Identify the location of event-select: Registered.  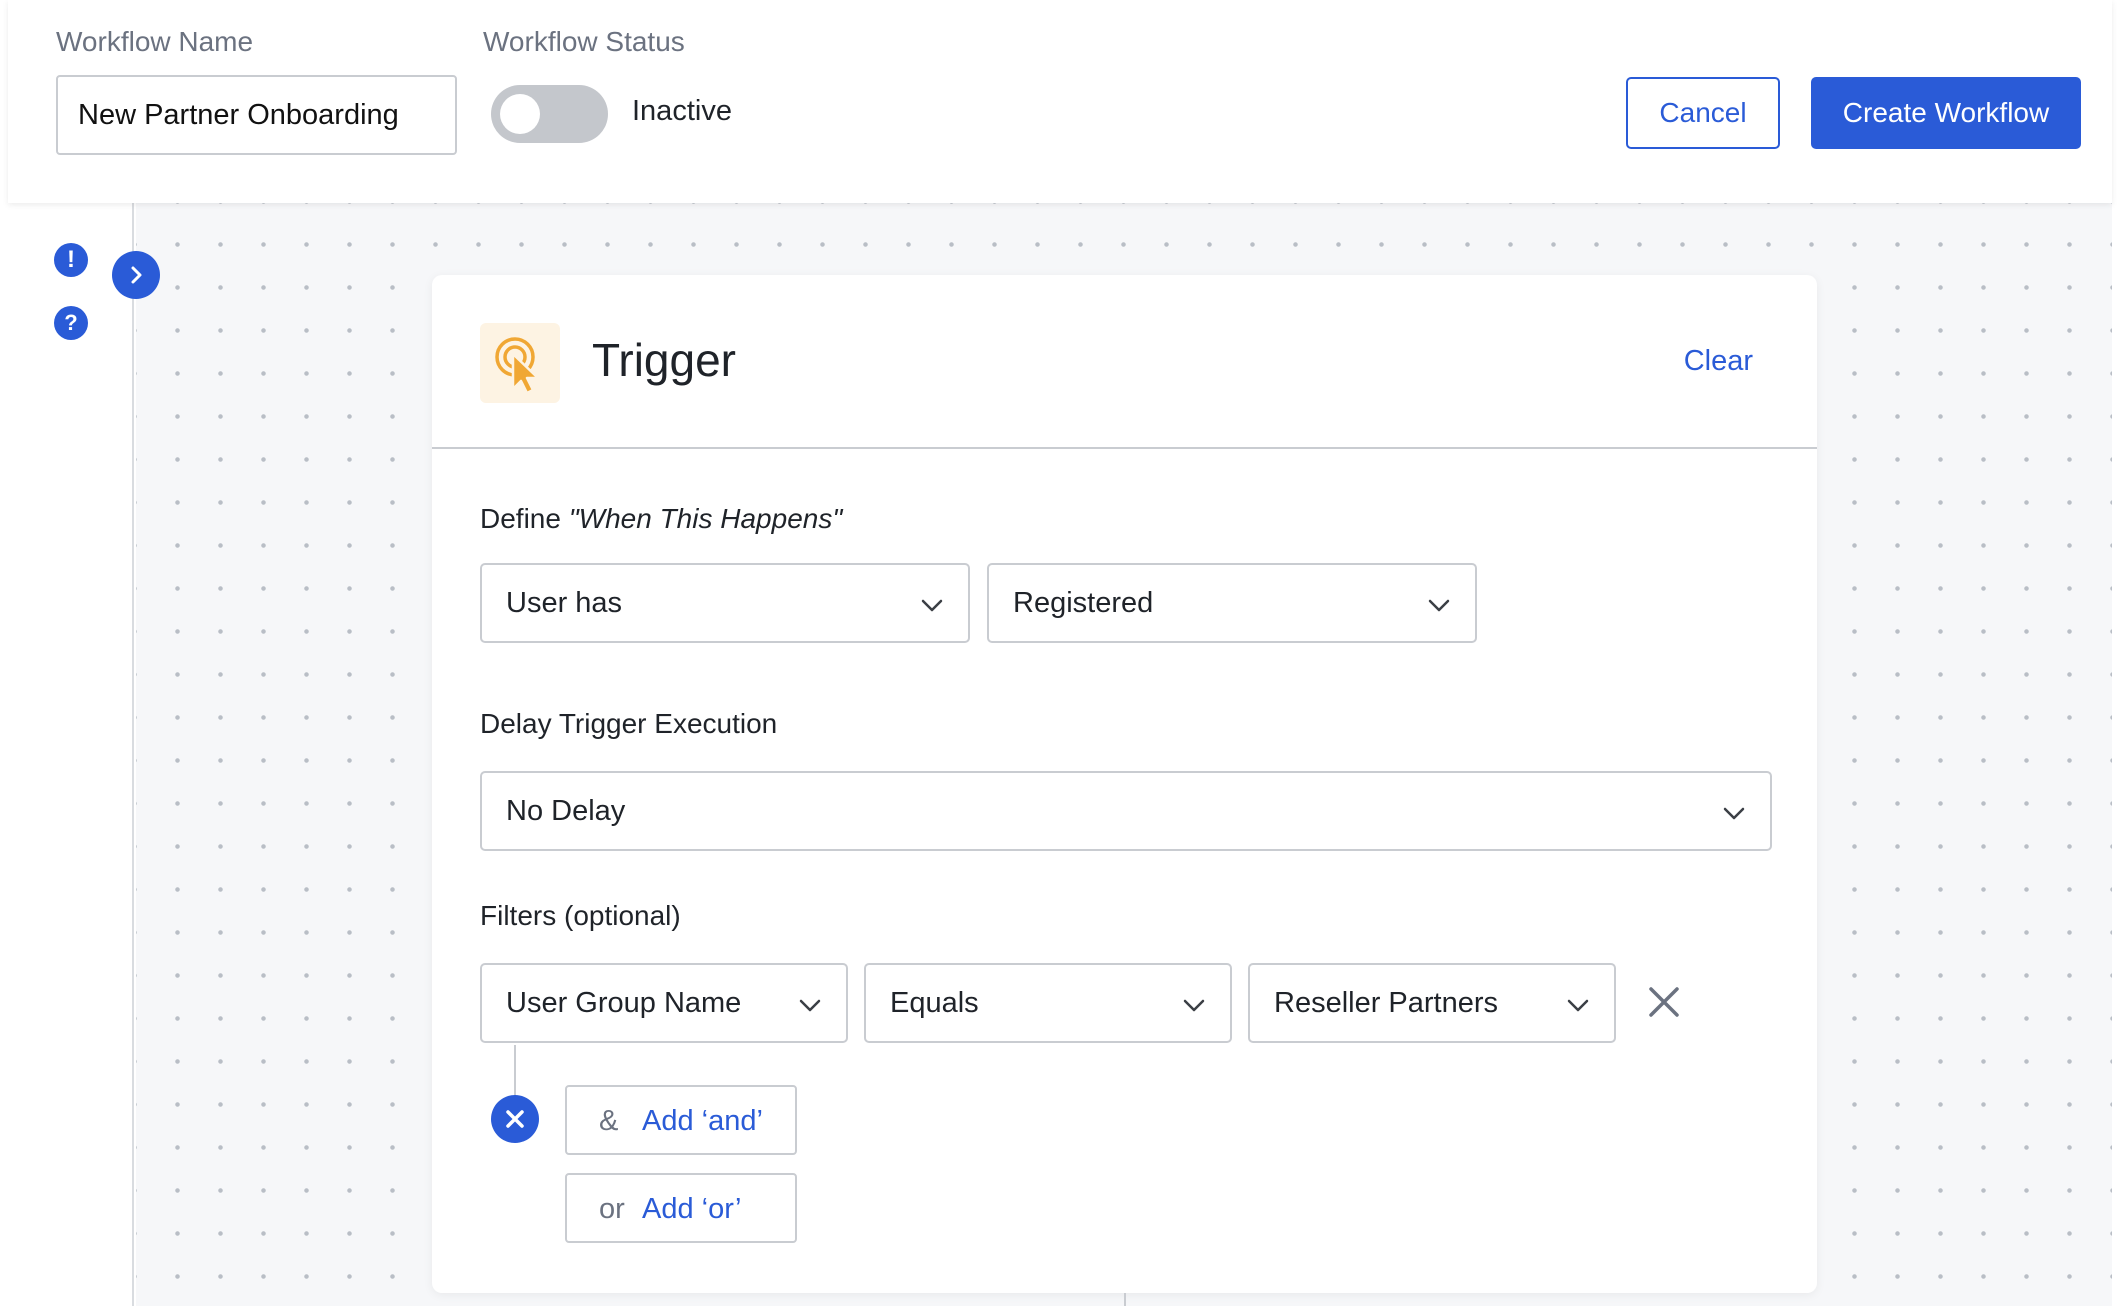
(1232, 603).